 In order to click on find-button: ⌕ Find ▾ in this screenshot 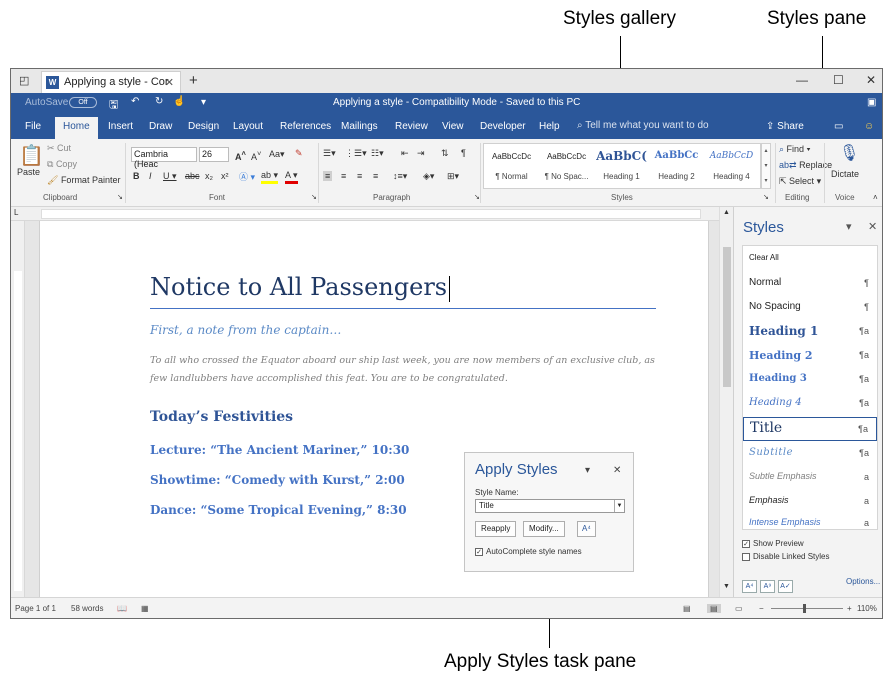, I will do `click(794, 149)`.